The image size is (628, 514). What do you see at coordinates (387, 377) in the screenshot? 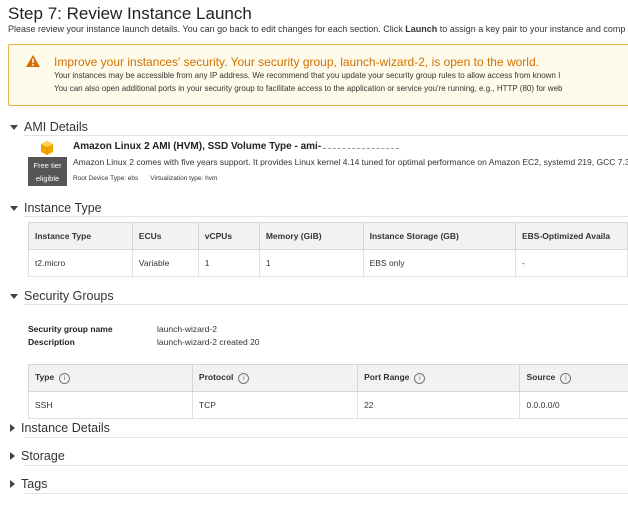
I see `column-header-label: Port Range` at bounding box center [387, 377].